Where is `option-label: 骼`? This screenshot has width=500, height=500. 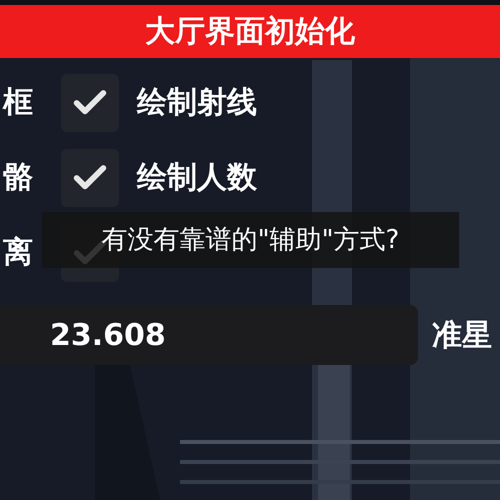 option-label: 骼 is located at coordinates (18, 177).